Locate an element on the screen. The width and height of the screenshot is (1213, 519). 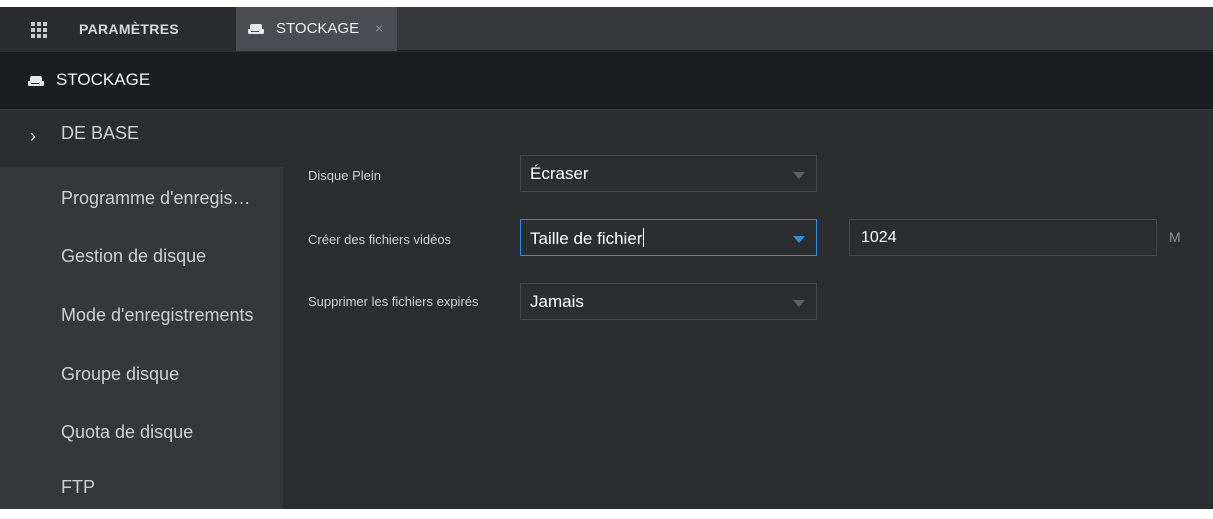
disk-full-select: Écraser is located at coordinates (668, 173).